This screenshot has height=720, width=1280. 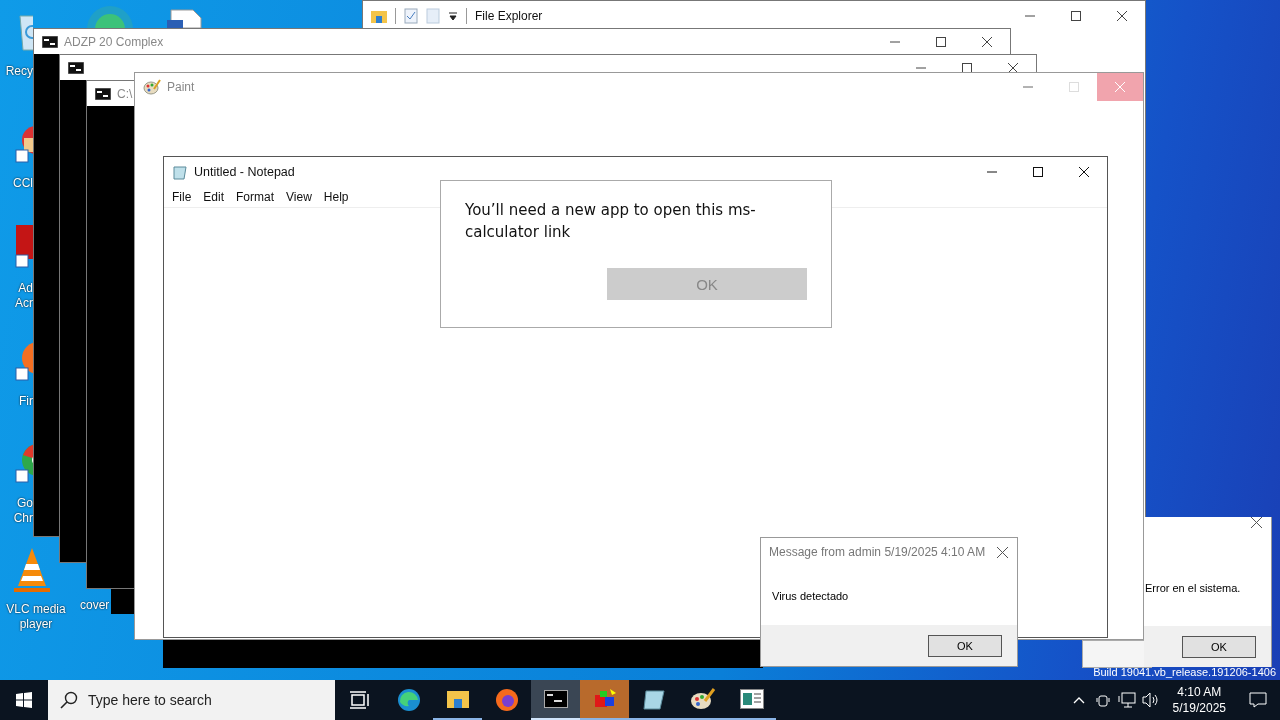 I want to click on dialog-message: You’ll need a new app to open this ms-calculator link, so click(x=611, y=221).